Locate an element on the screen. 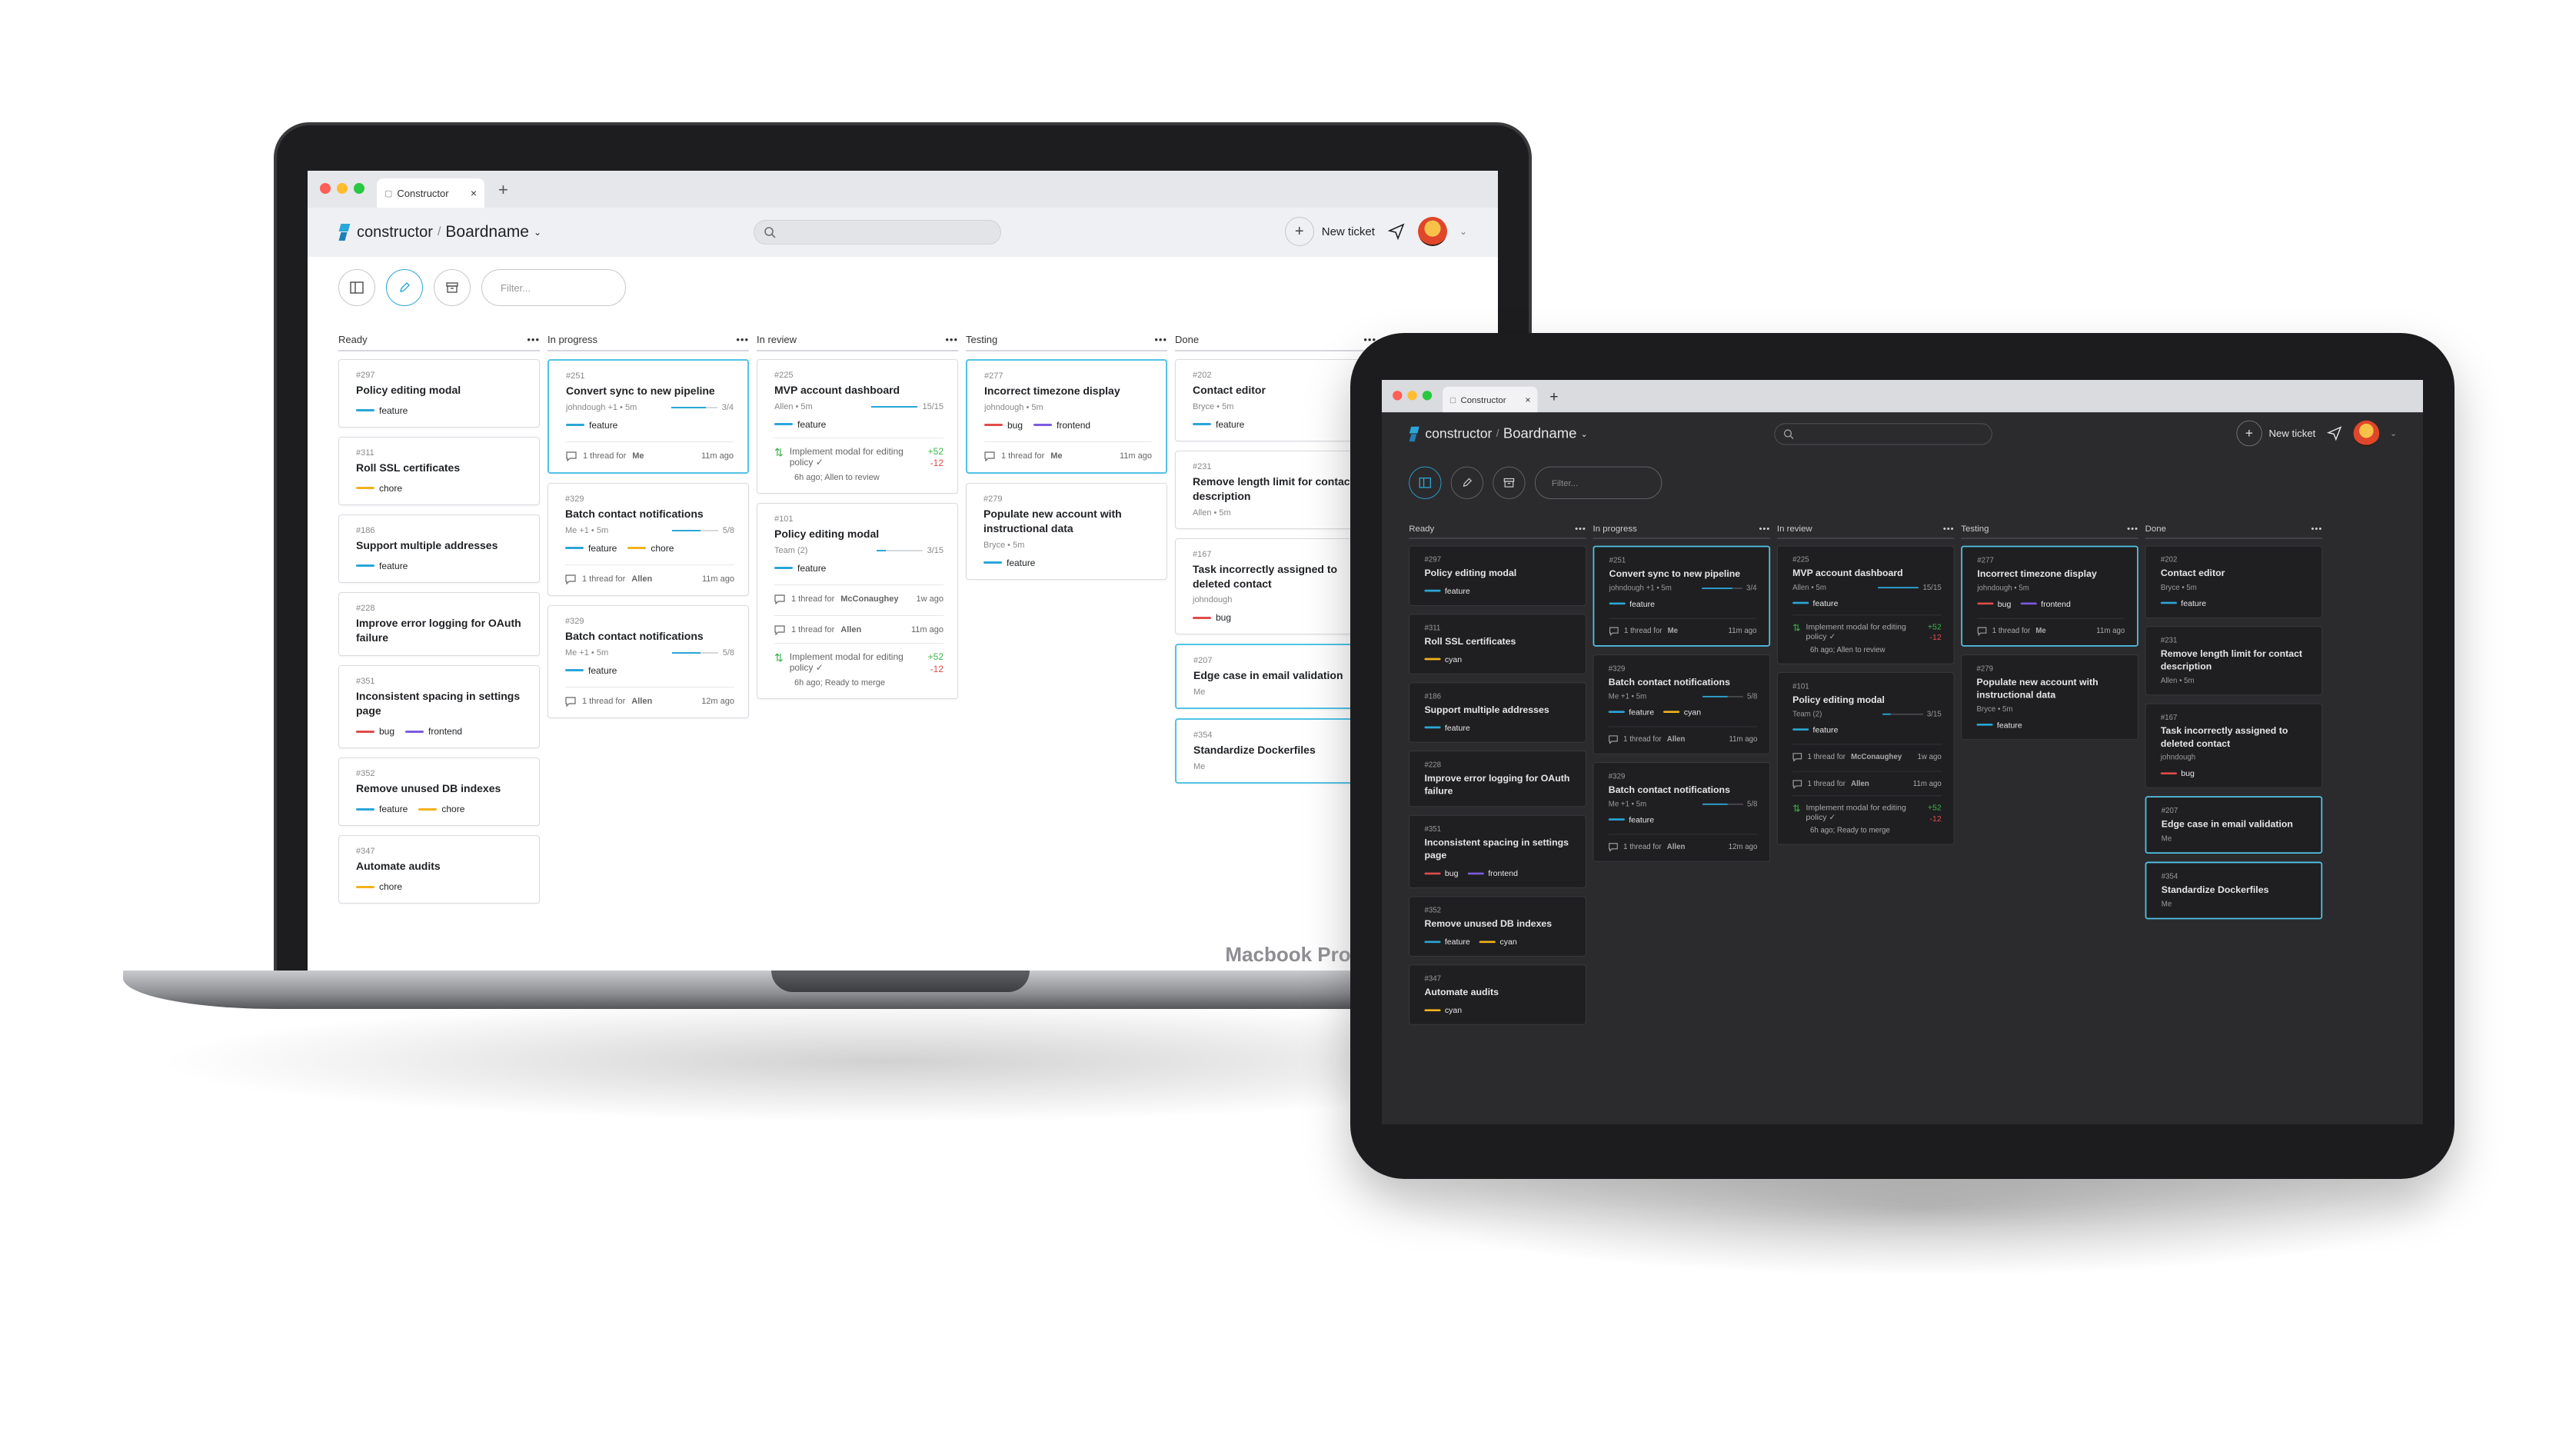 The image size is (2576, 1455). ticket-card: #311 Roll SSL certificates chore is located at coordinates (439, 471).